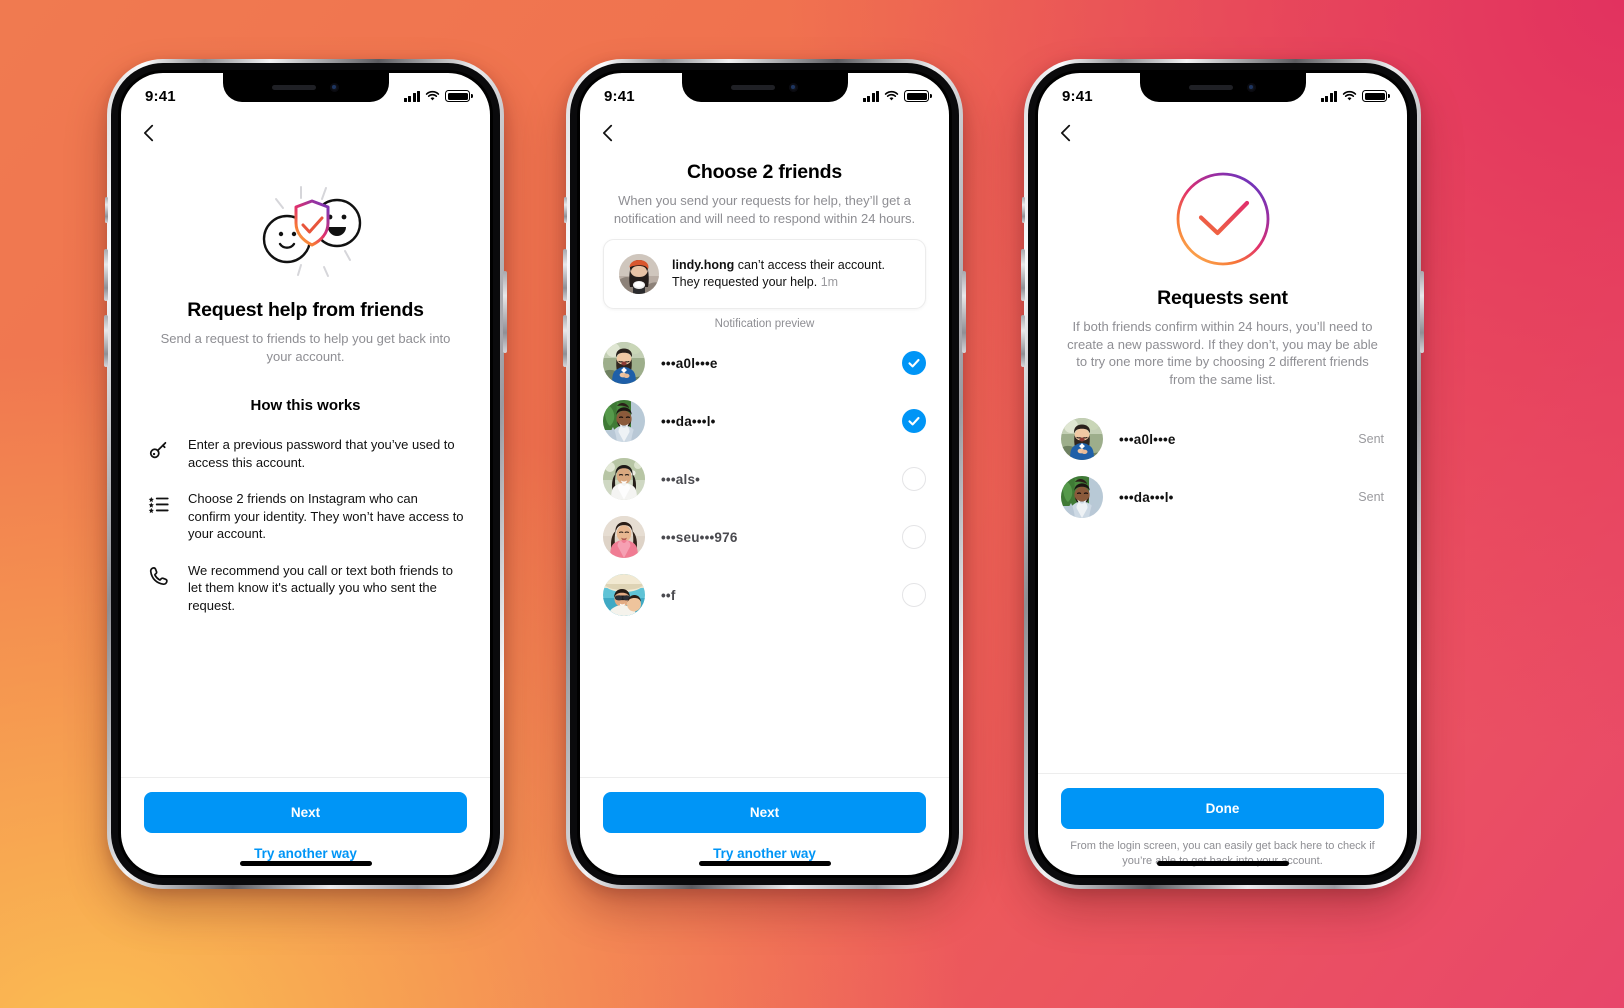 The width and height of the screenshot is (1624, 1008). Describe the element at coordinates (764, 172) in the screenshot. I see `page-title: Choose 2 friends` at that location.